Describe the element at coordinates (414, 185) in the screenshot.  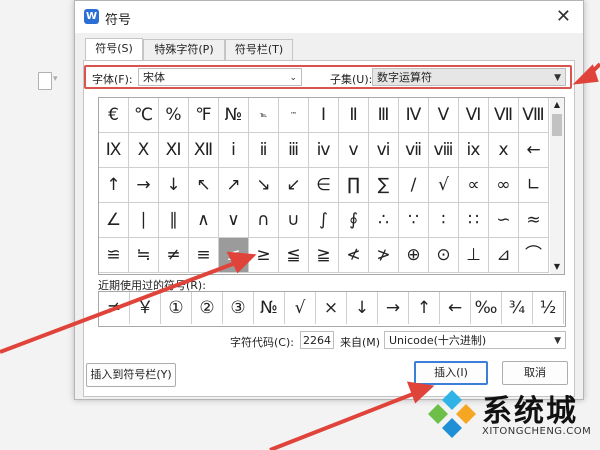
I see `symbol-cell: ∕` at that location.